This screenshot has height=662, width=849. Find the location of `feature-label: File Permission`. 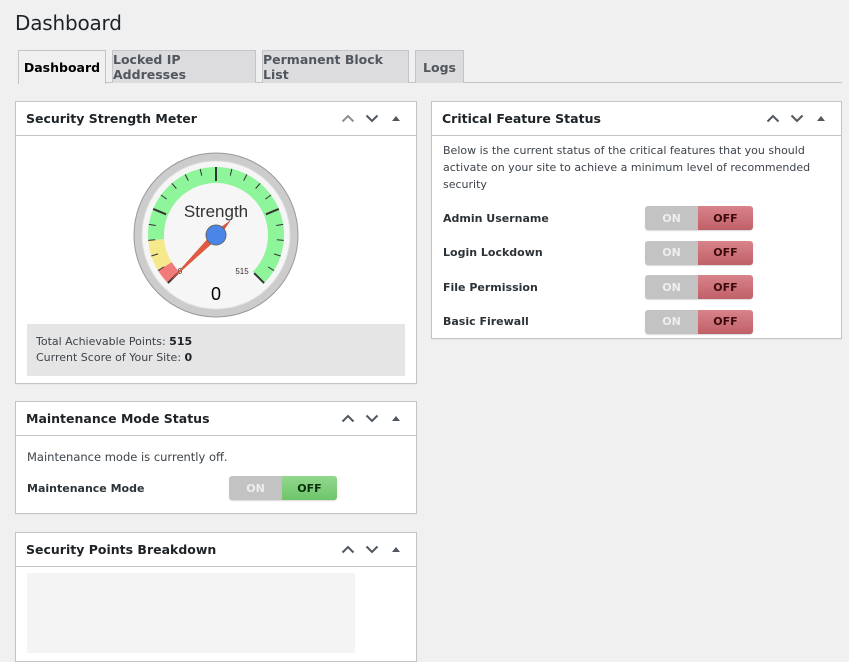

feature-label: File Permission is located at coordinates (490, 287).